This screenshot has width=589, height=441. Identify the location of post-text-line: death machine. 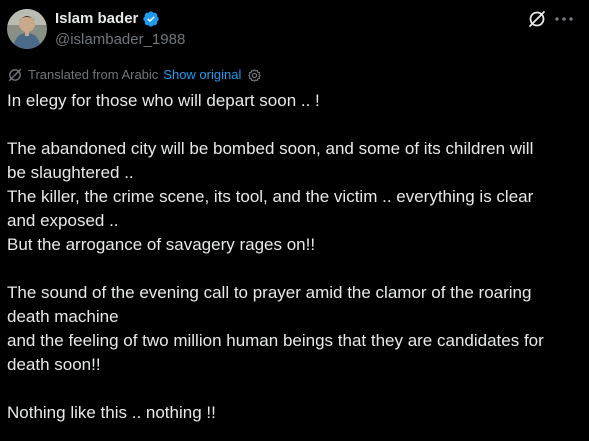
(63, 316).